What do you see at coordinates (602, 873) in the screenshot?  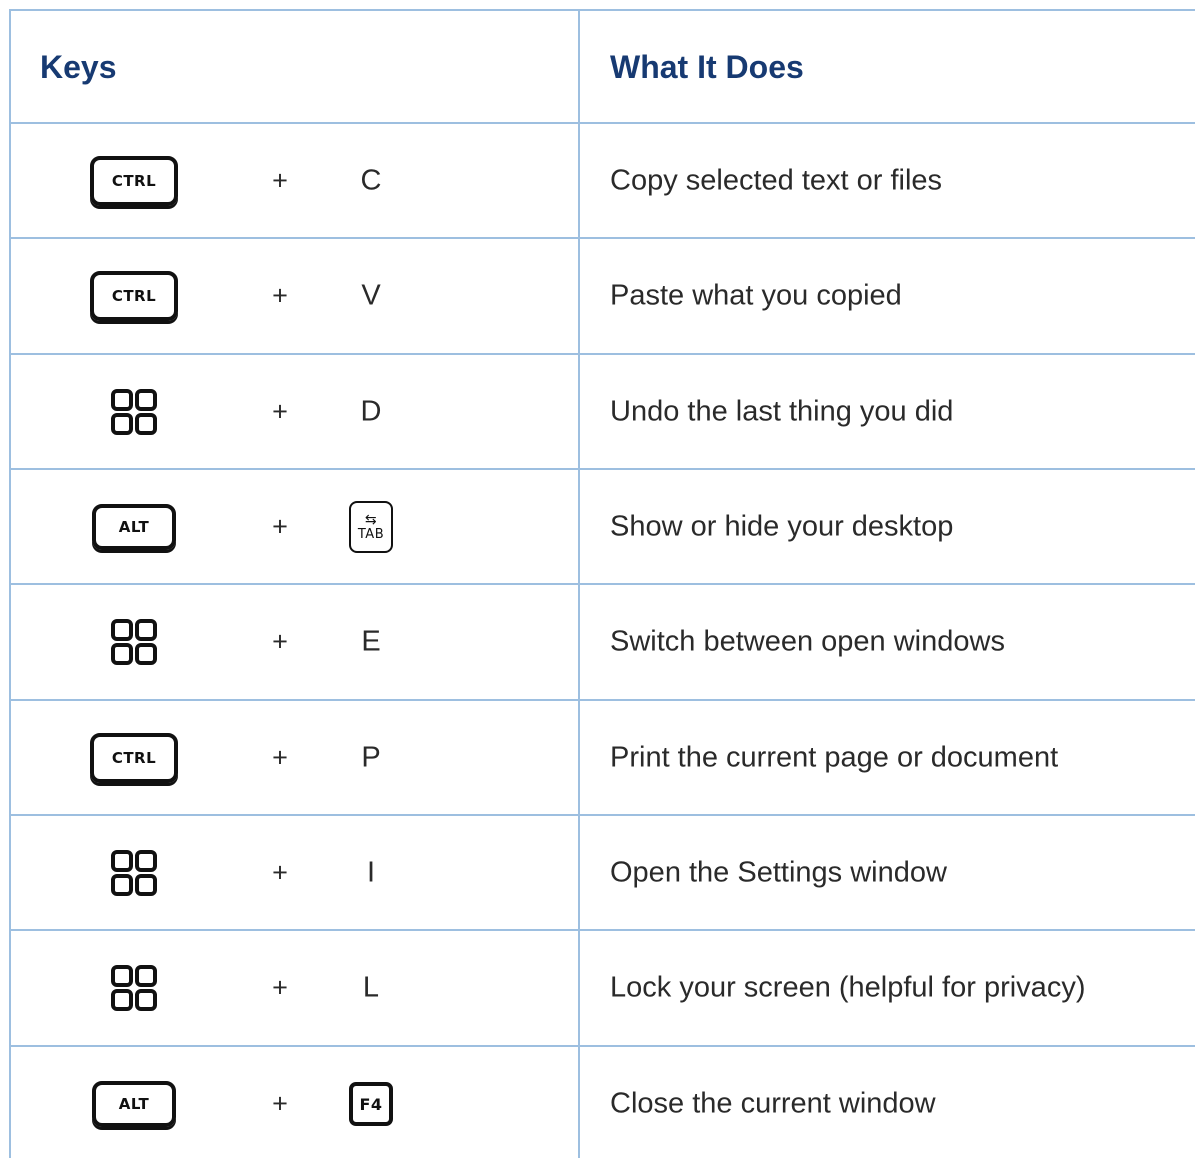 I see `table-row: + I Open the Settings window` at bounding box center [602, 873].